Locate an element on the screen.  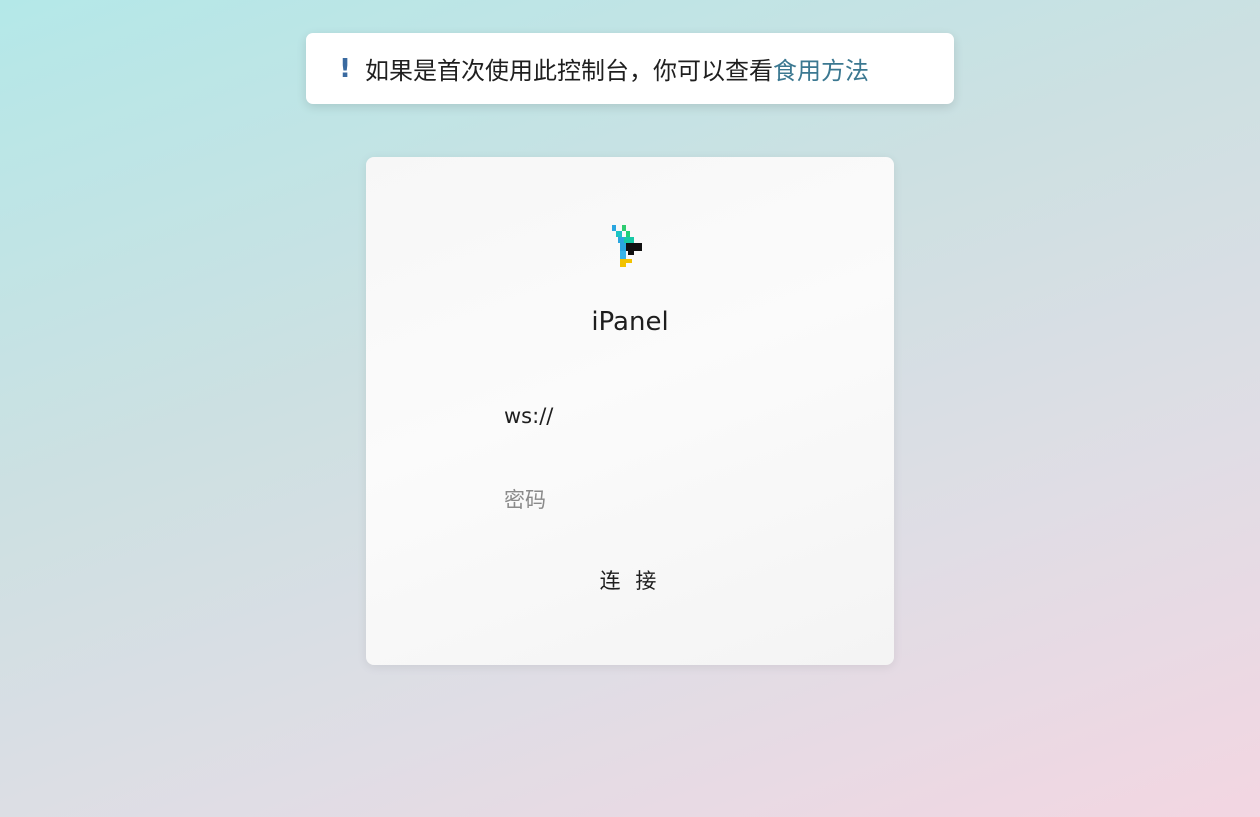
connect-button: 连 接 is located at coordinates (630, 580).